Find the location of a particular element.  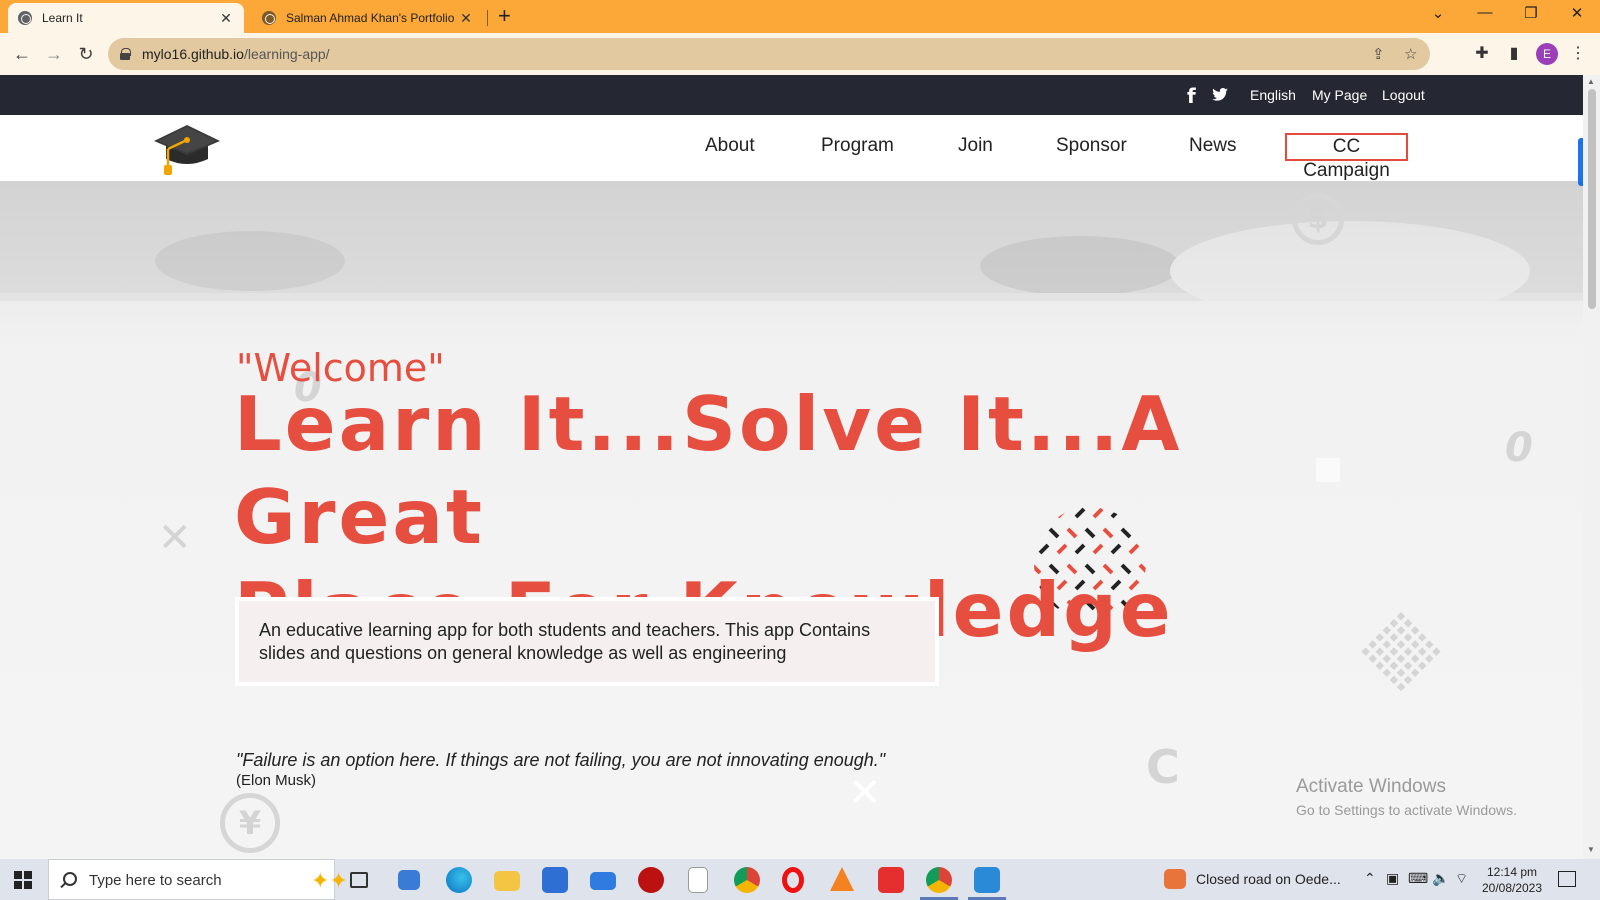

tab-learn-it: Learn It ✕ is located at coordinates (126, 18).